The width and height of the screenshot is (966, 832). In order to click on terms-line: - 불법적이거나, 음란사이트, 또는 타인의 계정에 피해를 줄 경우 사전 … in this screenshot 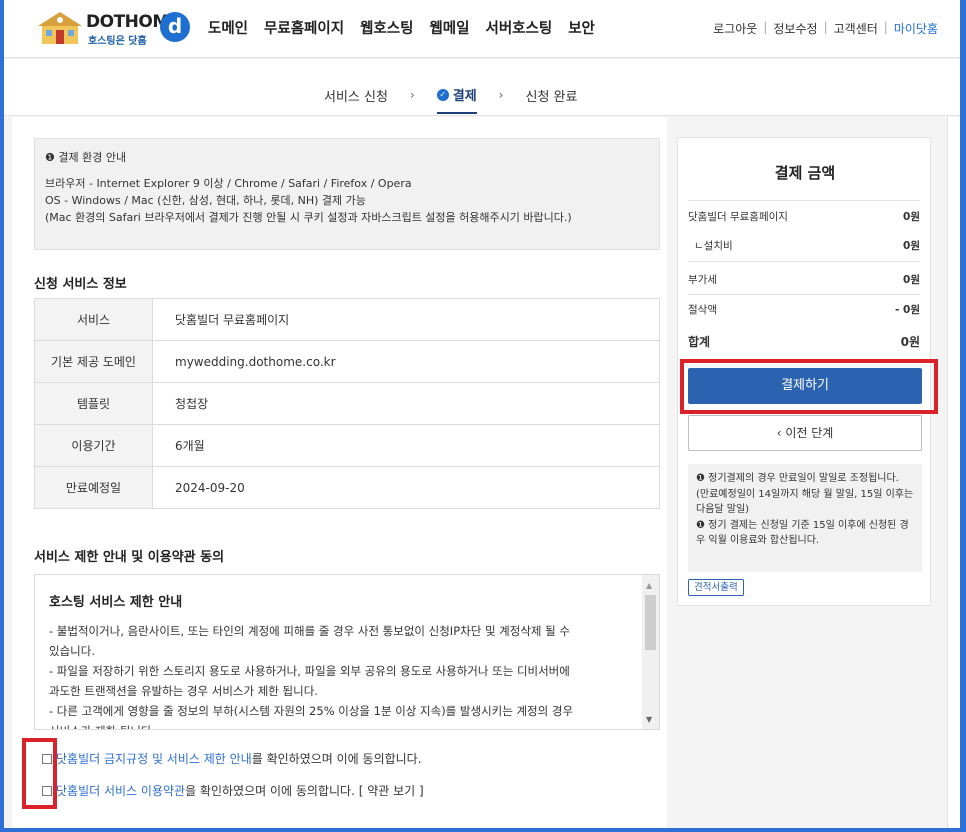, I will do `click(309, 631)`.